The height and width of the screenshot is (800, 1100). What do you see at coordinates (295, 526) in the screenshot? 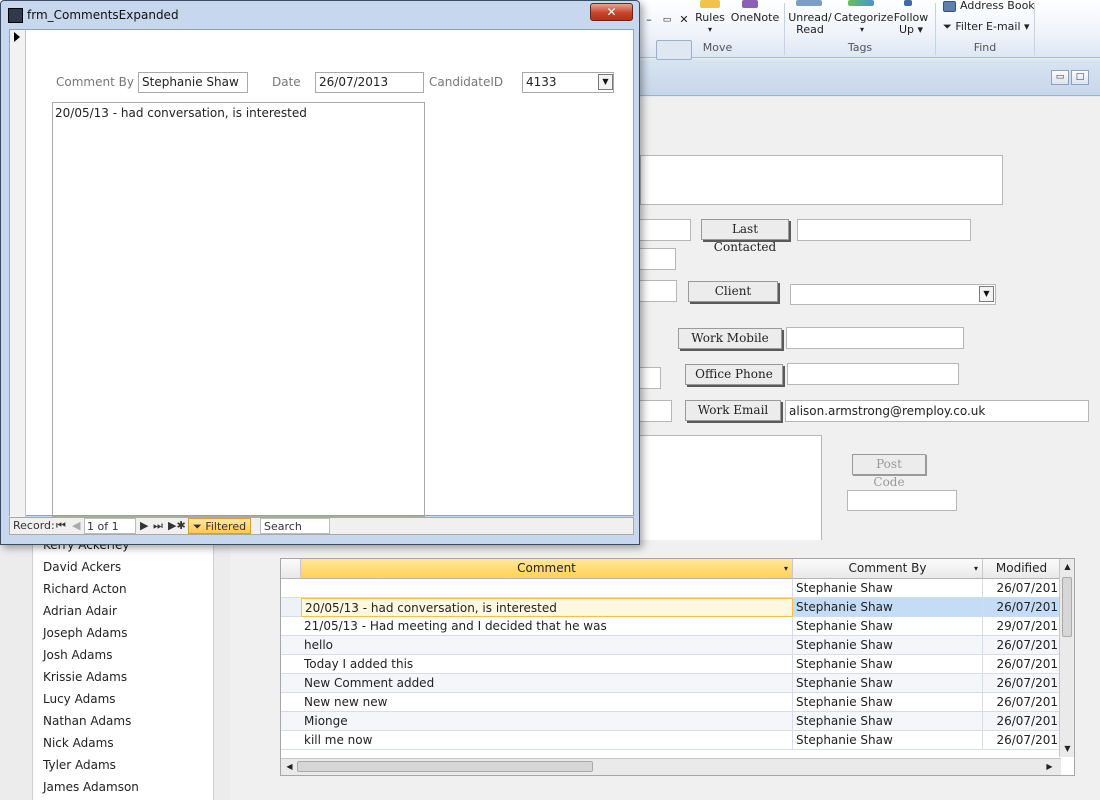
I see `search-input: Search` at bounding box center [295, 526].